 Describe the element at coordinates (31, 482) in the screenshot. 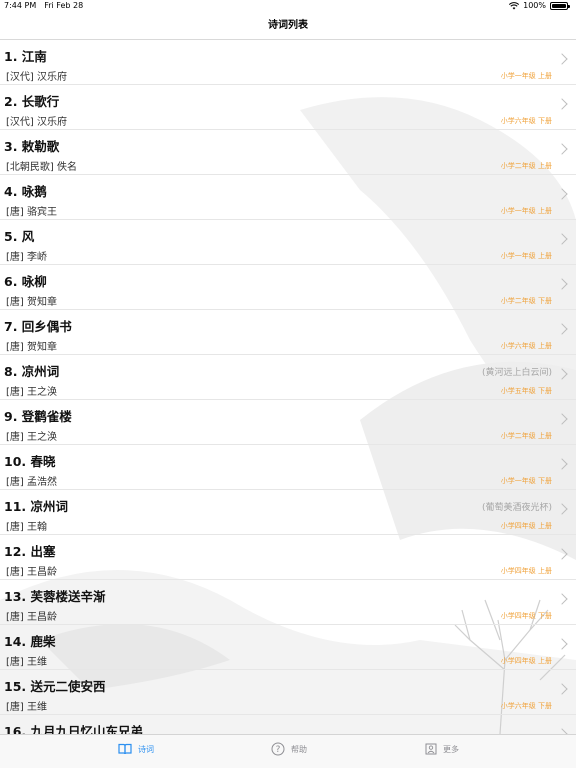

I see `poem-author: [唐] 孟浩然` at that location.